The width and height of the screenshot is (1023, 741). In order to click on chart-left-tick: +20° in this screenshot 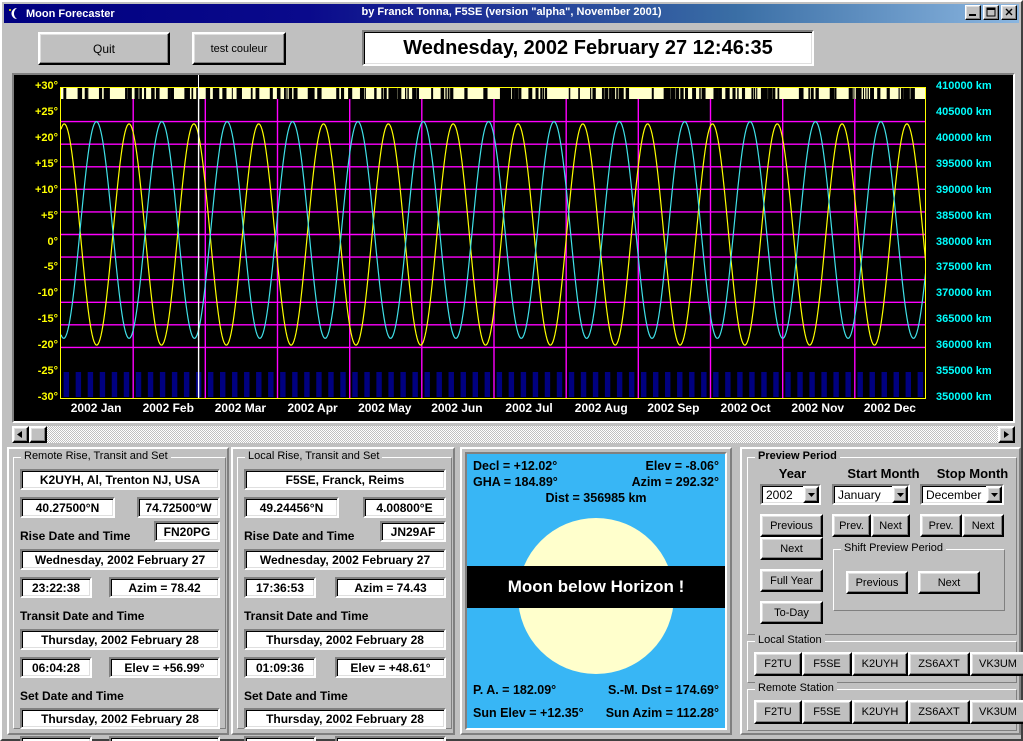, I will do `click(46, 137)`.